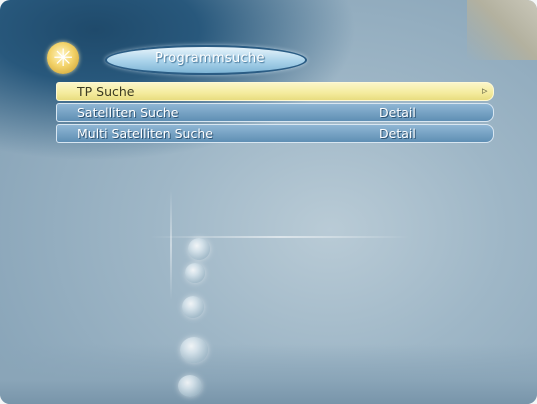 The image size is (537, 404). What do you see at coordinates (128, 112) in the screenshot?
I see `menu-item-label: Satelliten Suche` at bounding box center [128, 112].